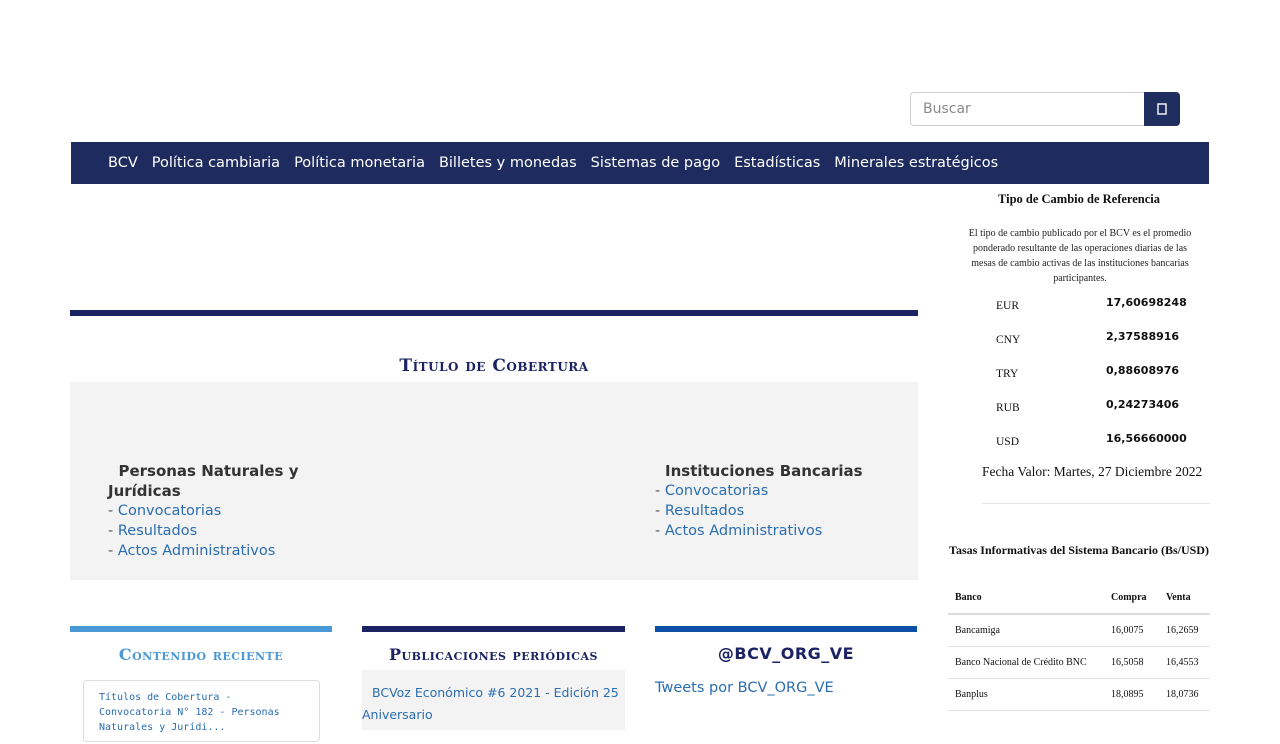  I want to click on sidebar-divider, so click(1096, 503).